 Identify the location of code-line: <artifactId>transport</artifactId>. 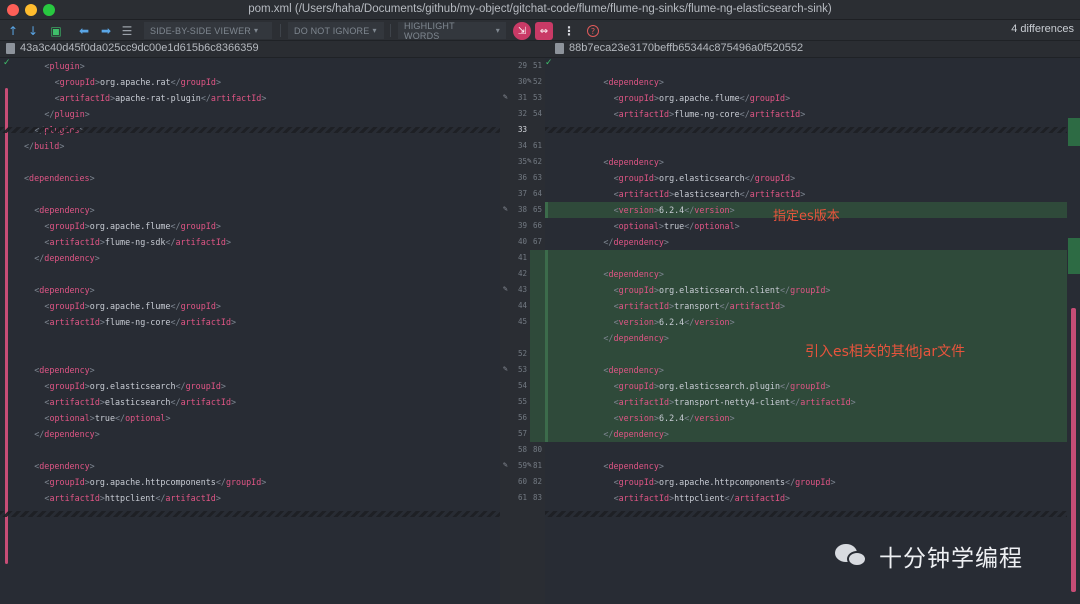
(806, 306).